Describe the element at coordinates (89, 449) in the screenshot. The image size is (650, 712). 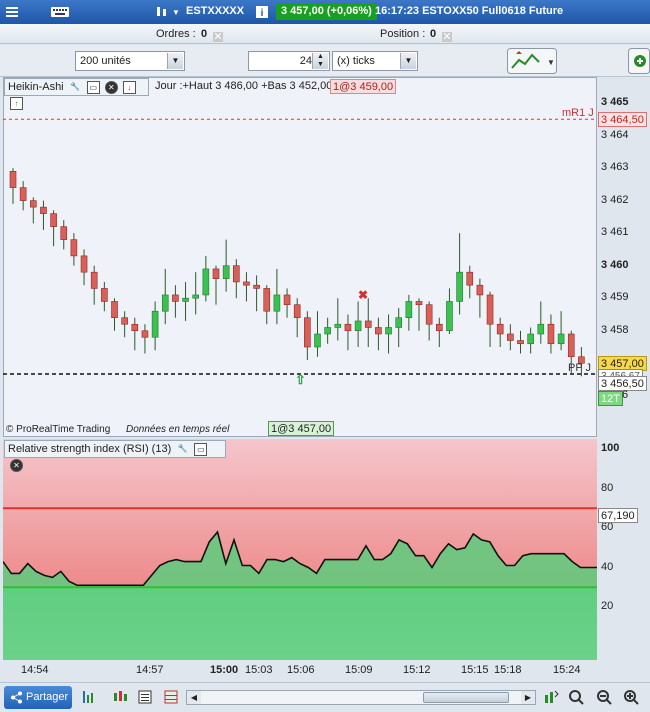
I see `rsi-title: Relative strength index (RSI) (13)` at that location.